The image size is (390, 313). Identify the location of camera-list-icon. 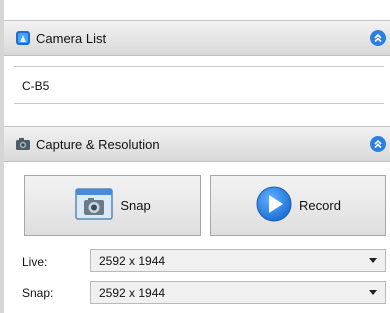
(23, 38).